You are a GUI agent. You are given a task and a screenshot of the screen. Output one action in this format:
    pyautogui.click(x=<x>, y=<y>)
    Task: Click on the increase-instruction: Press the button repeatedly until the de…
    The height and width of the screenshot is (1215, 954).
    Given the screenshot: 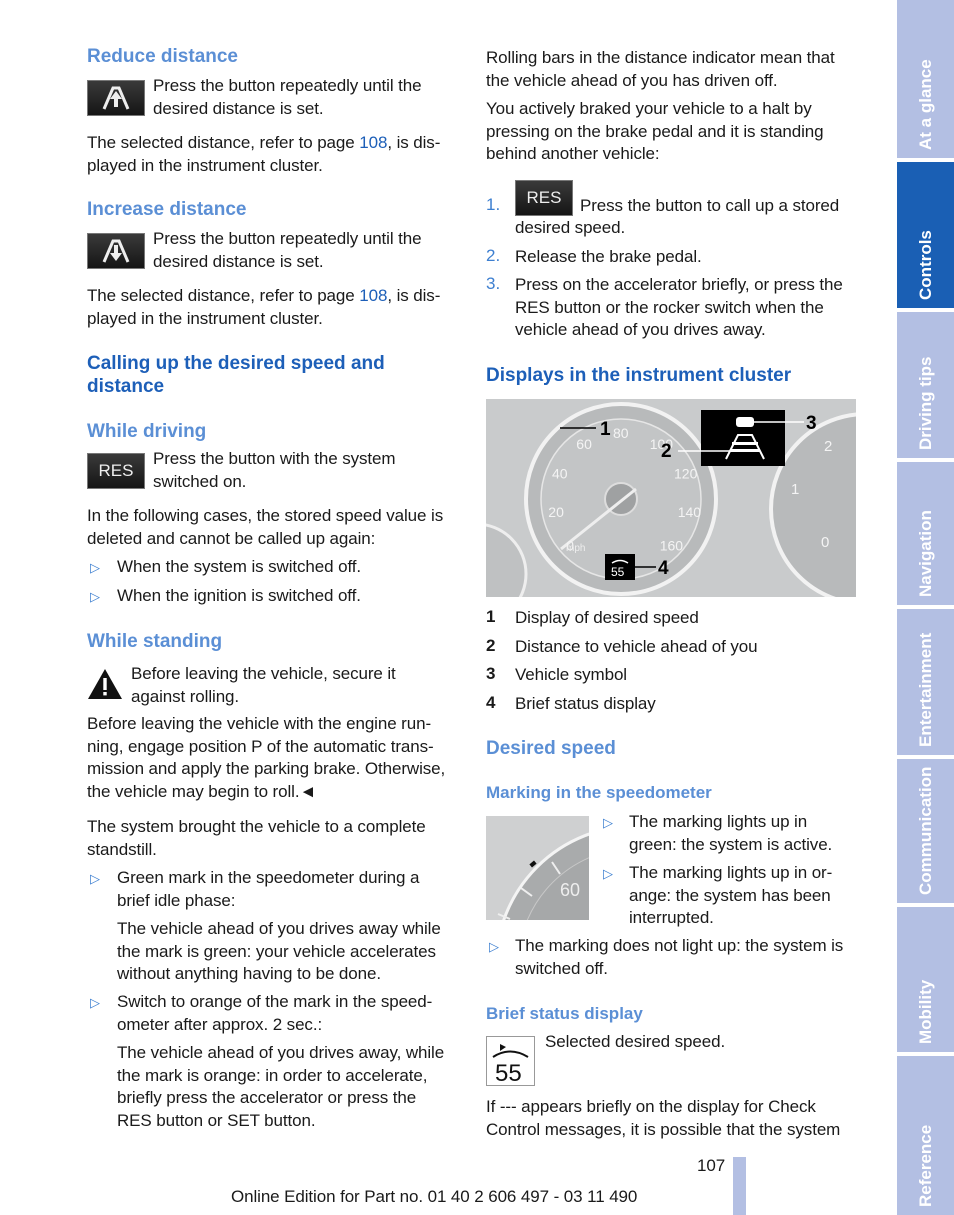 What is the action you would take?
    pyautogui.click(x=287, y=250)
    